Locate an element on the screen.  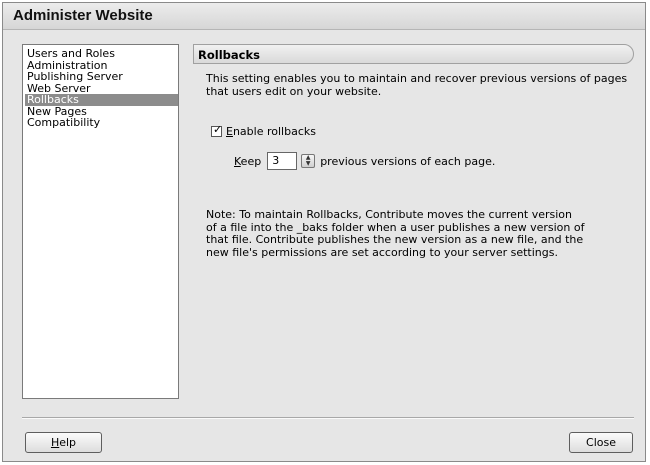
section-title: Rollbacks is located at coordinates (229, 55).